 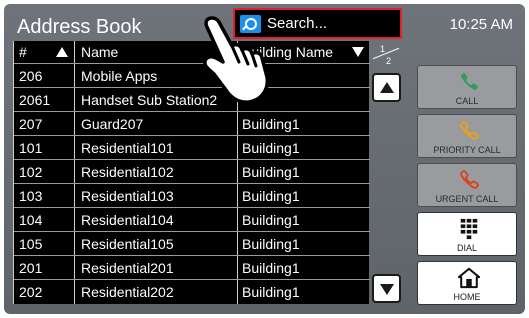 What do you see at coordinates (481, 24) in the screenshot?
I see `clock: 10:25 AM` at bounding box center [481, 24].